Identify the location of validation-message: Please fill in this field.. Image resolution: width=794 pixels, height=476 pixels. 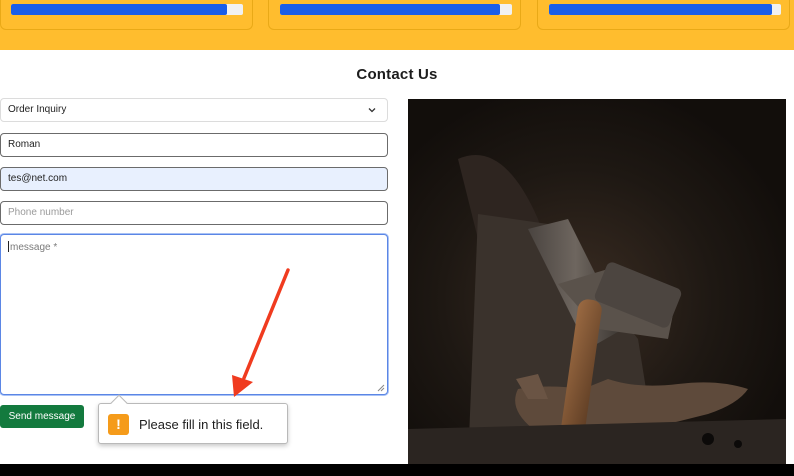
(201, 424).